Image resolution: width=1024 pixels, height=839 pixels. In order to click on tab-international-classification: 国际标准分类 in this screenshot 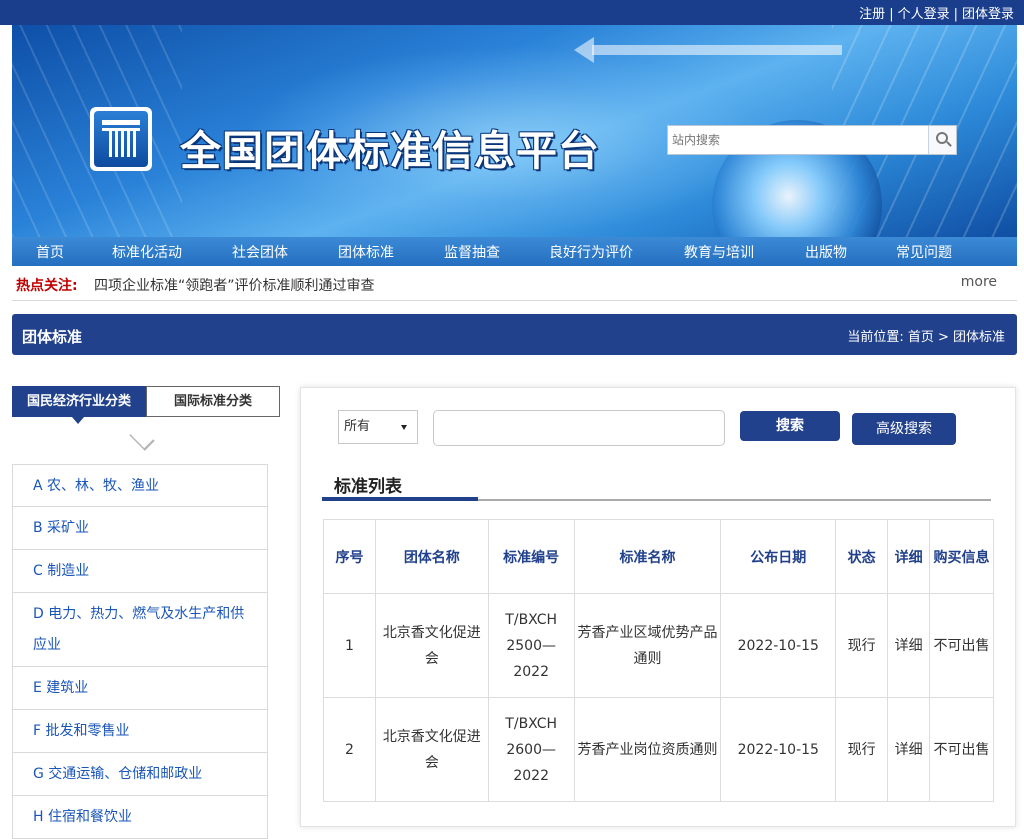, I will do `click(213, 401)`.